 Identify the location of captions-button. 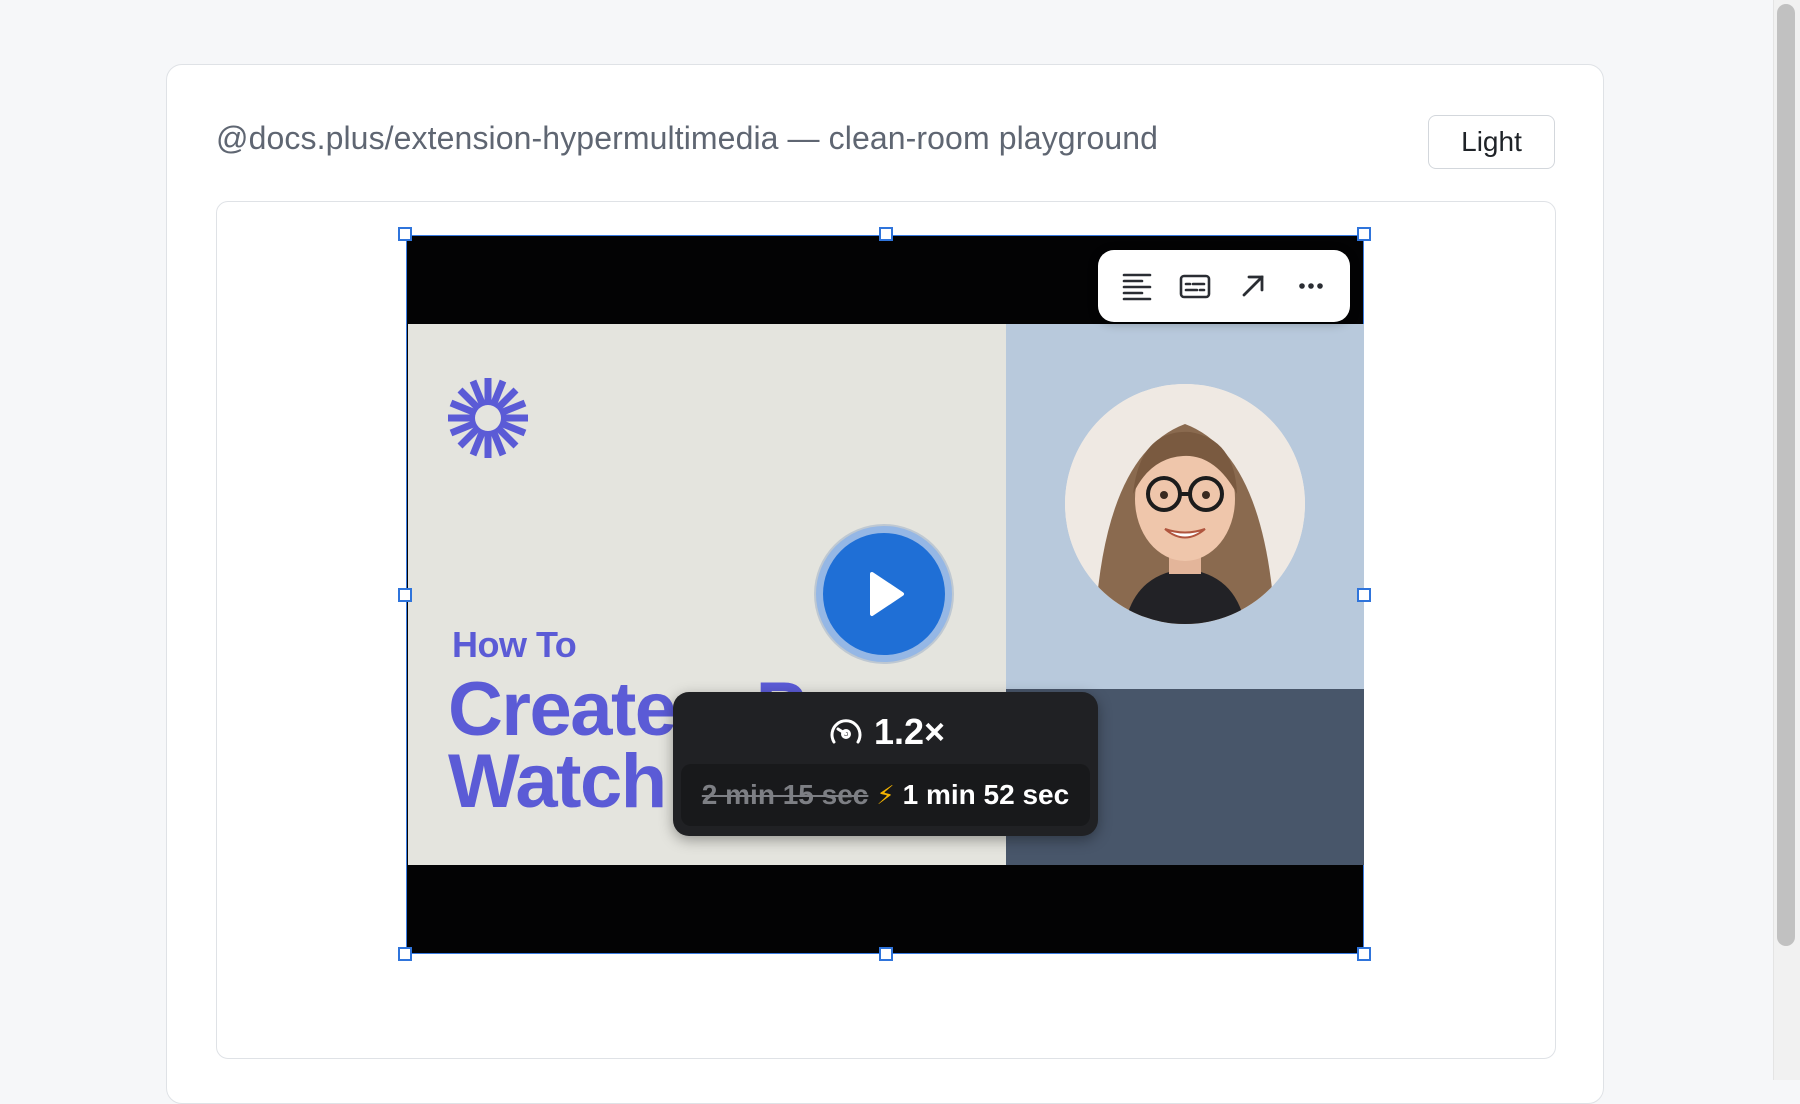
(1195, 286).